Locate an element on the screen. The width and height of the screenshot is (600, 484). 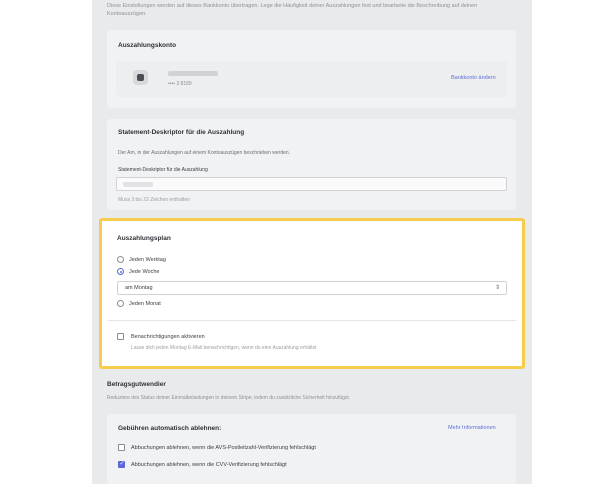
payout-day-value: am Montag is located at coordinates (139, 288).